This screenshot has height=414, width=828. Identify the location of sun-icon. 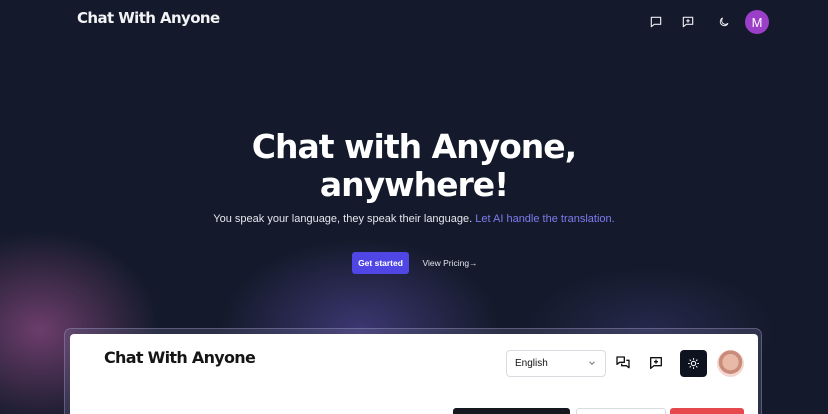
(693, 363).